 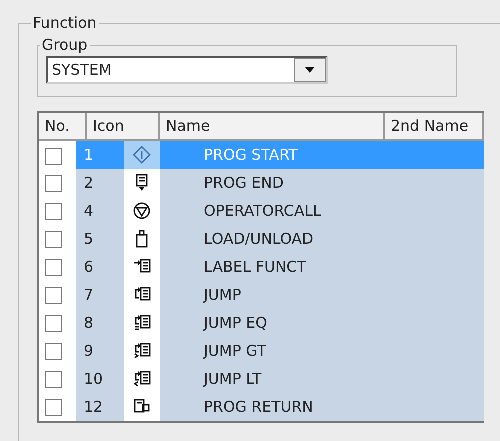 I want to click on table-cell-text: JUMP LT, so click(x=232, y=379).